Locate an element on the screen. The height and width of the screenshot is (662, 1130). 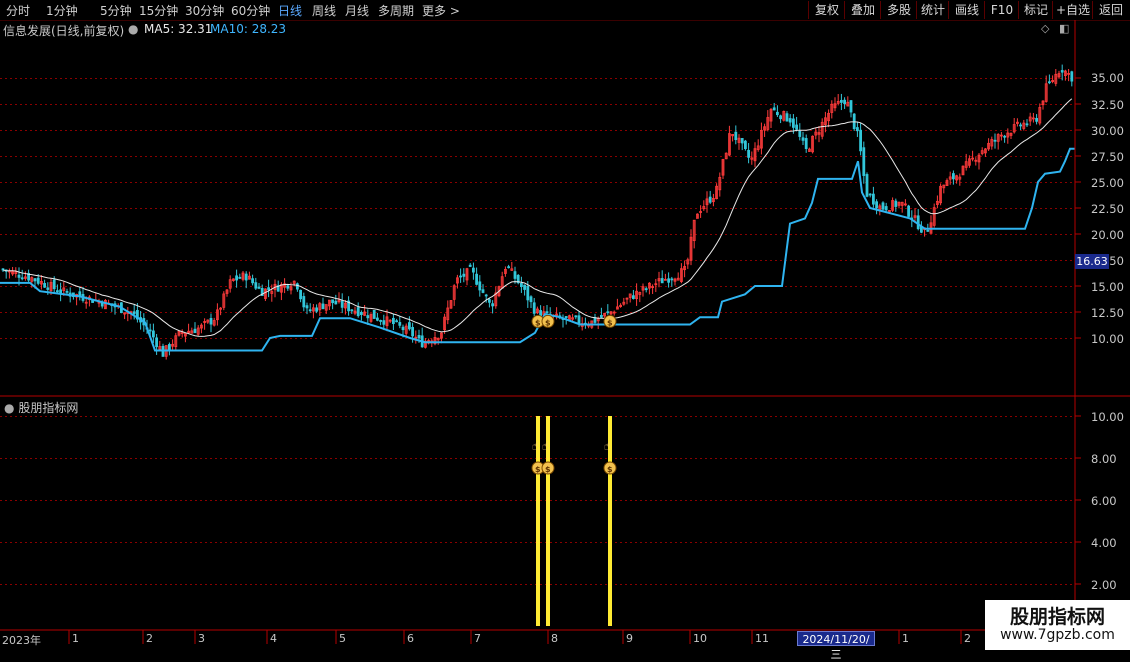
time-label: 1 is located at coordinates (75, 638).